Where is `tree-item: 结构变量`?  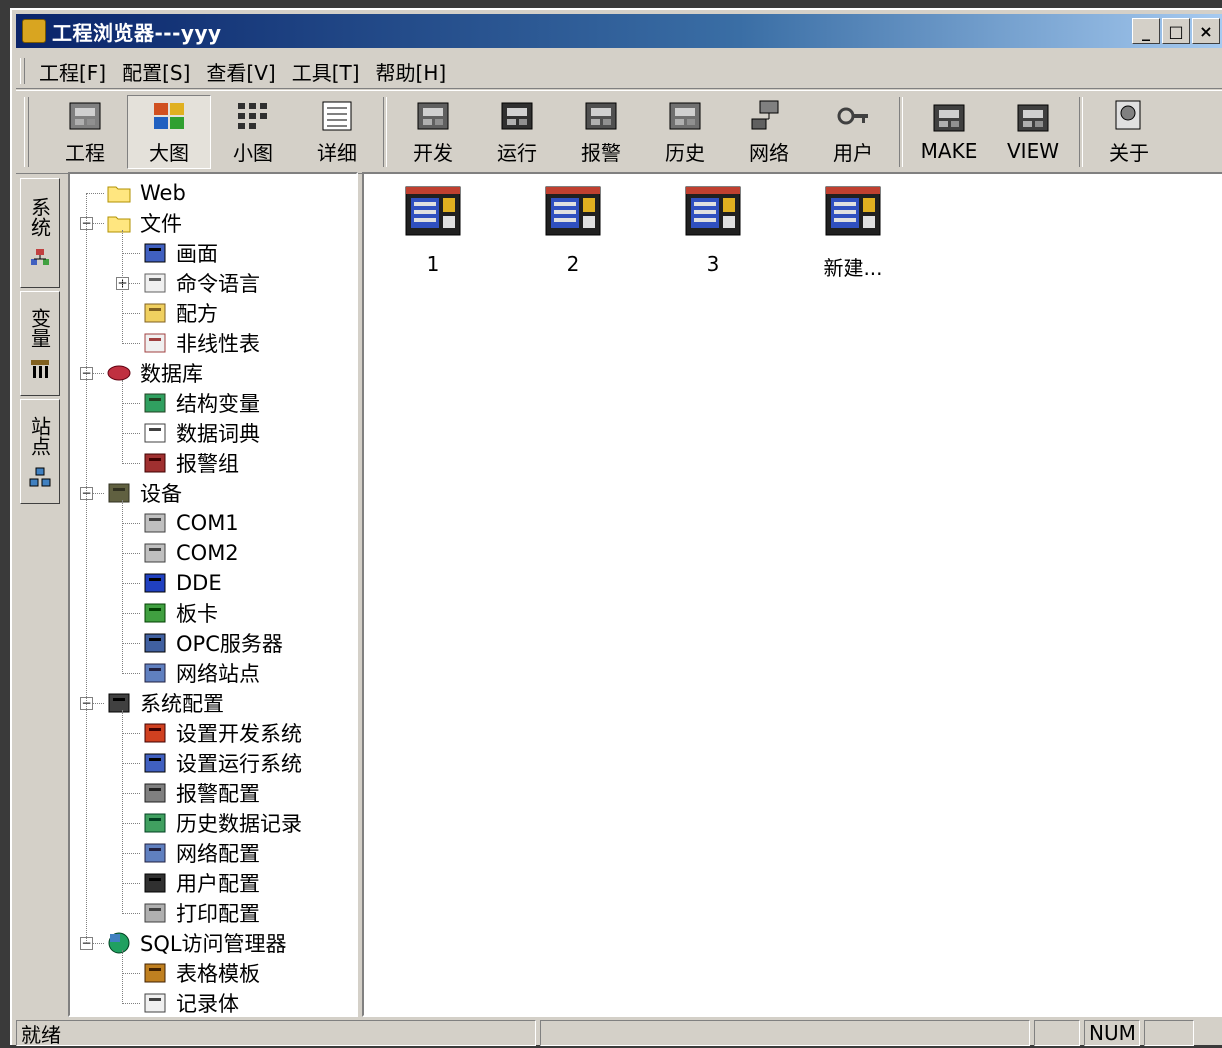
tree-item: 结构变量 is located at coordinates (201, 403).